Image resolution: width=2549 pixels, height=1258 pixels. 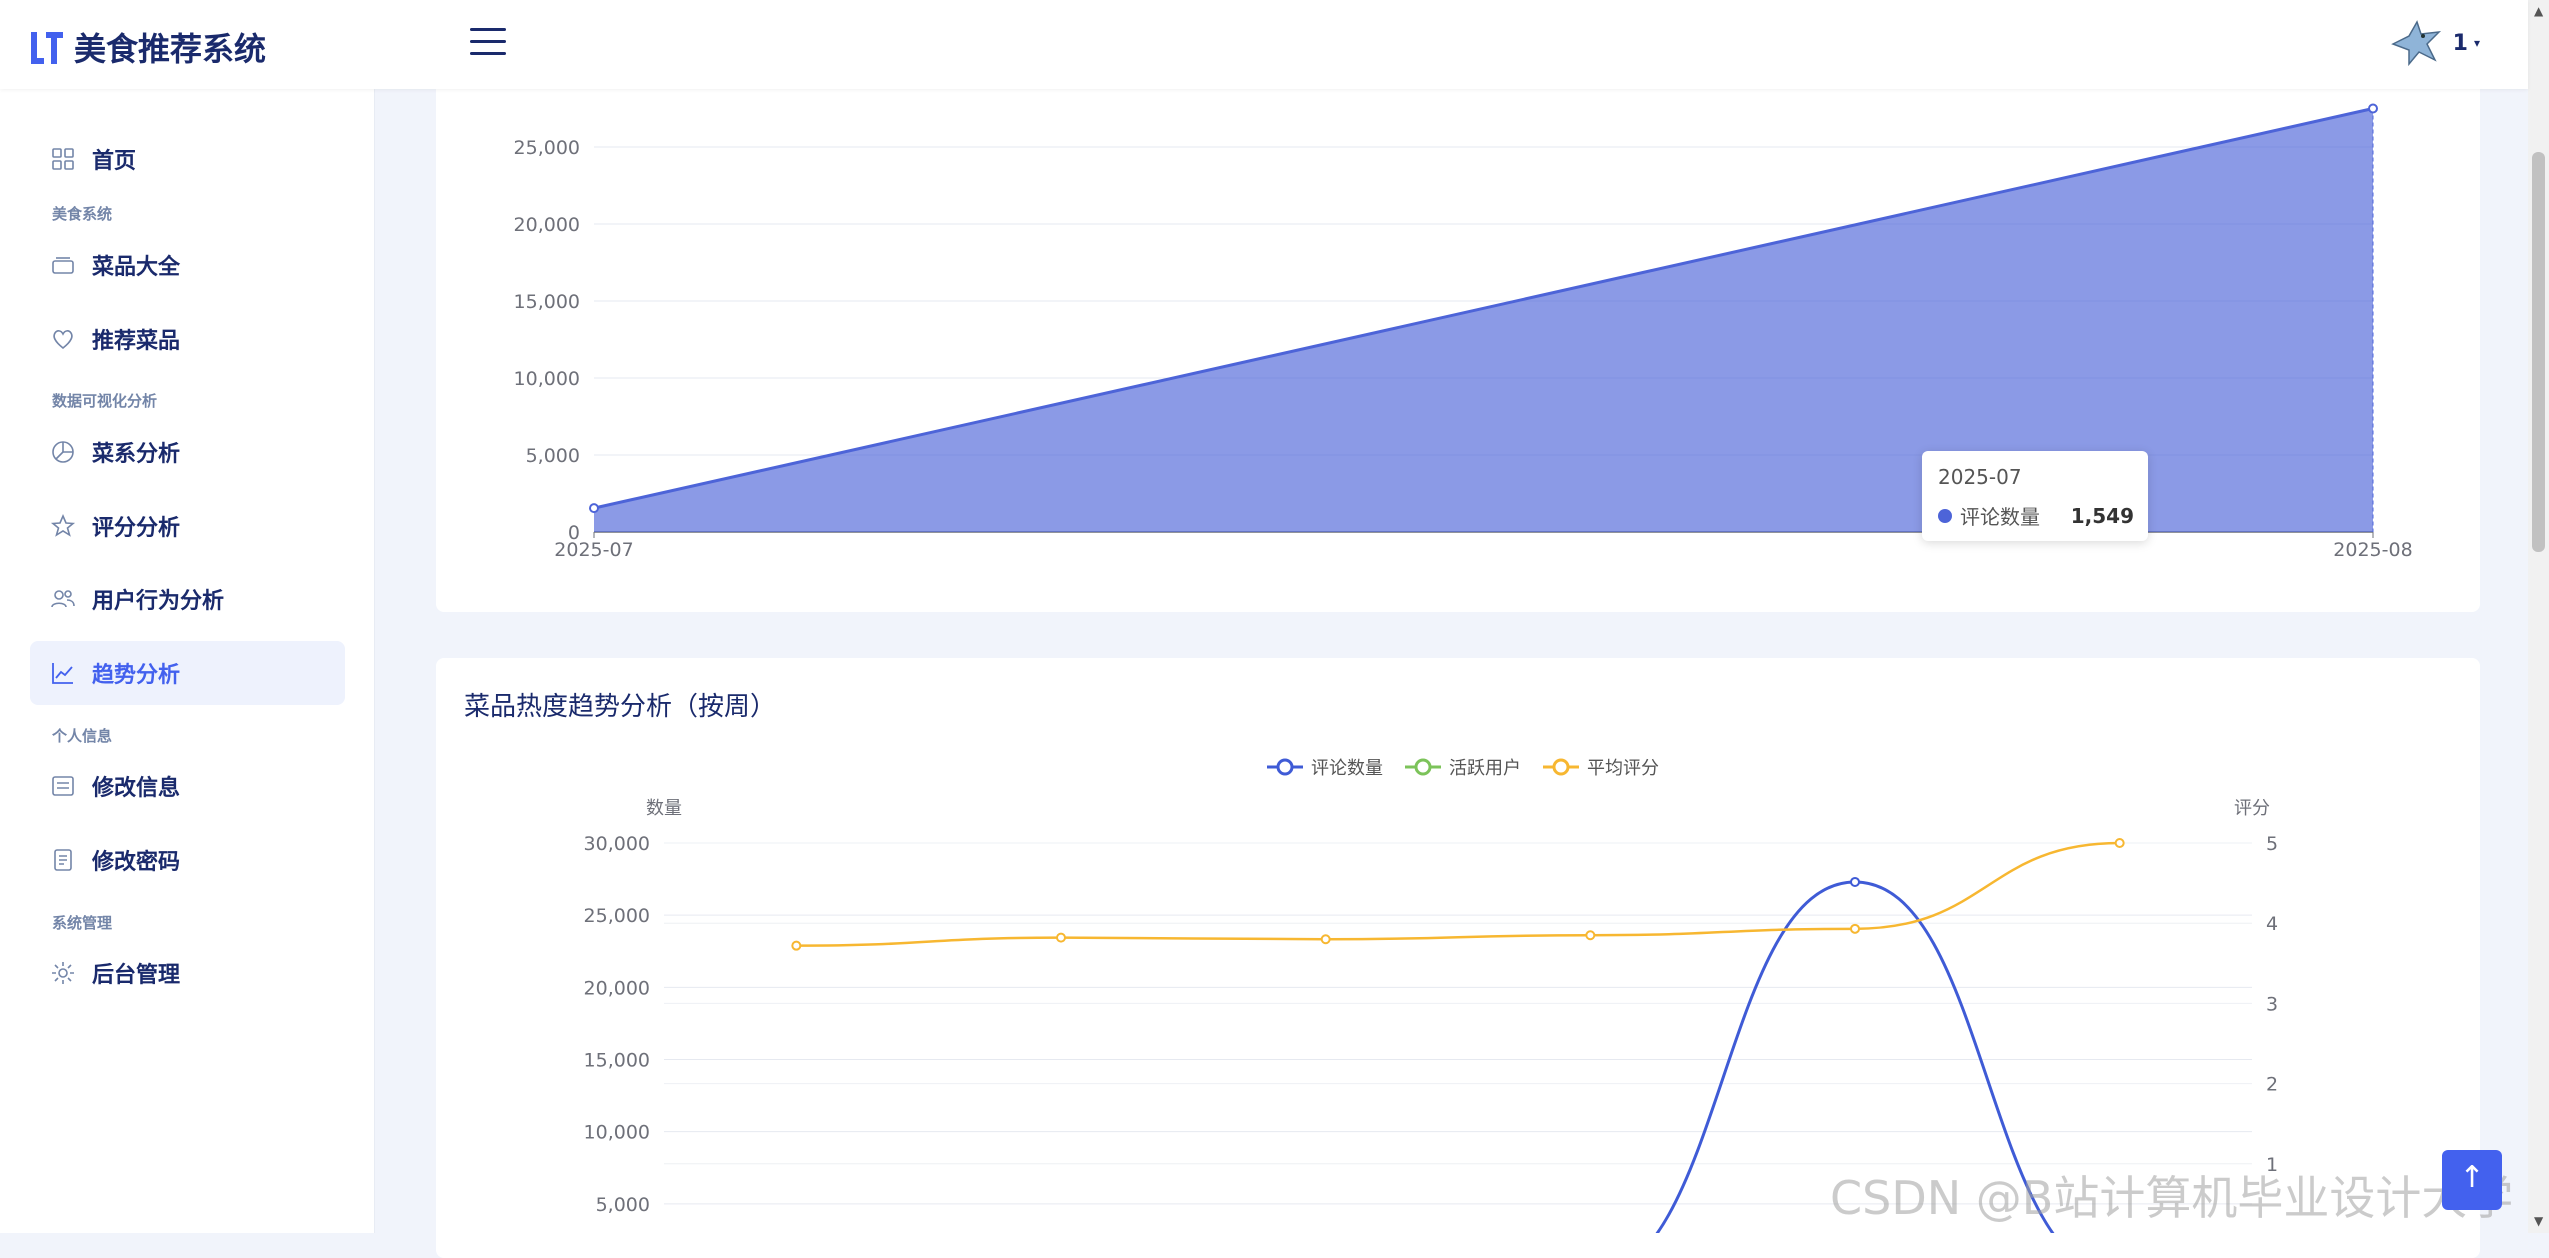 I want to click on y-tick-label-right: 4, so click(x=2272, y=924).